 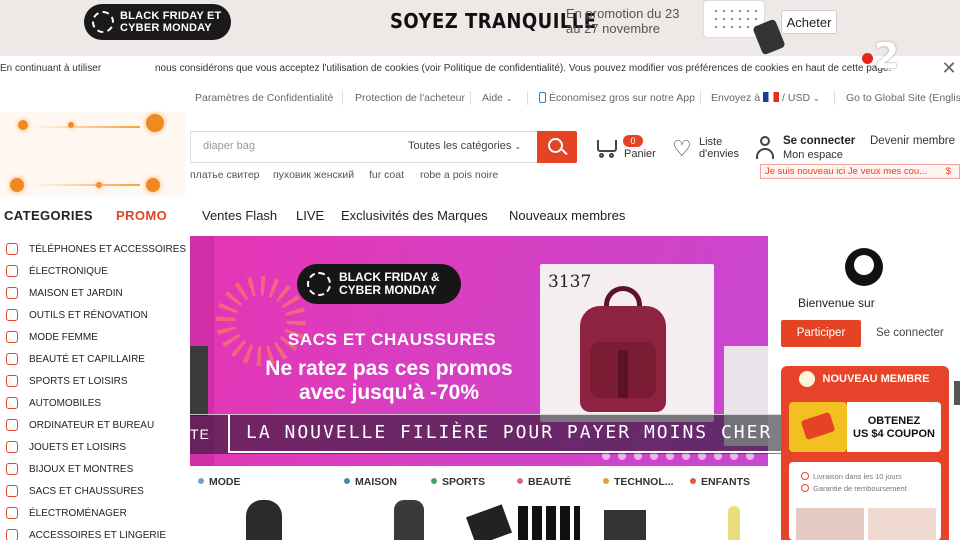 What do you see at coordinates (607, 147) in the screenshot?
I see `cart-icon` at bounding box center [607, 147].